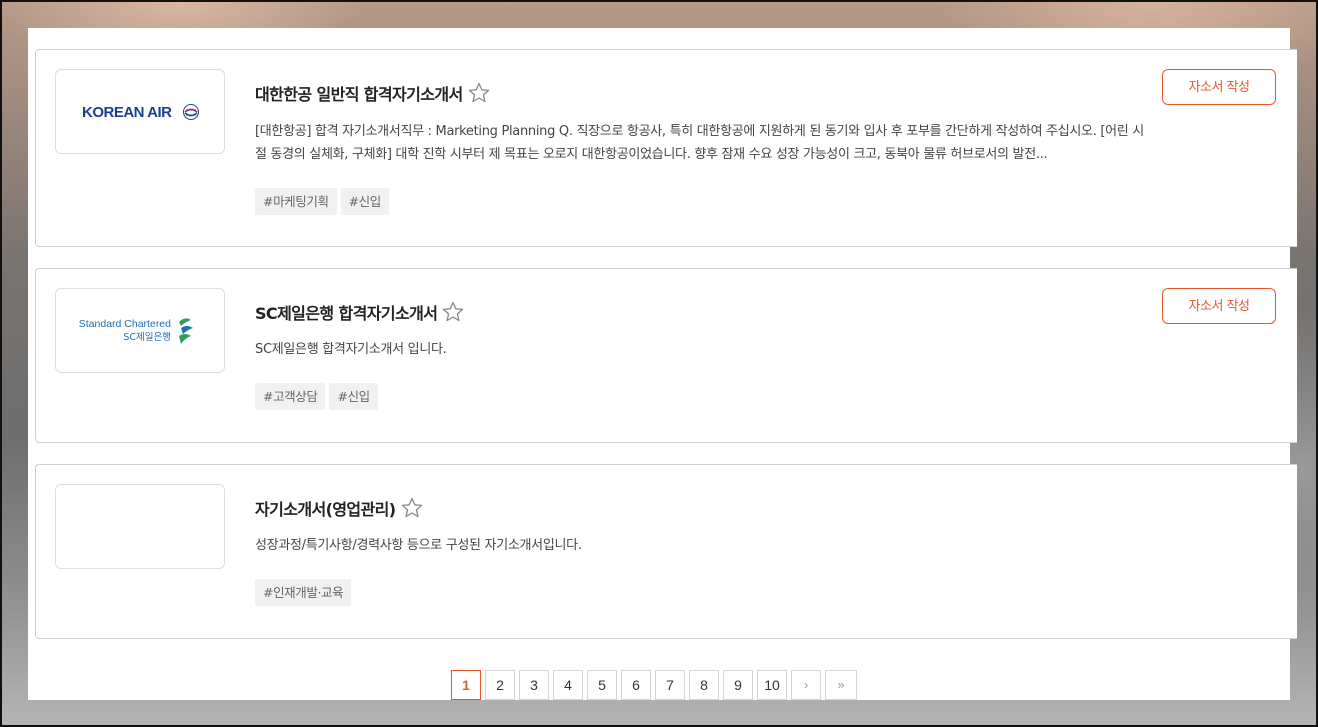  What do you see at coordinates (534, 685) in the screenshot?
I see `page-button-3: 3` at bounding box center [534, 685].